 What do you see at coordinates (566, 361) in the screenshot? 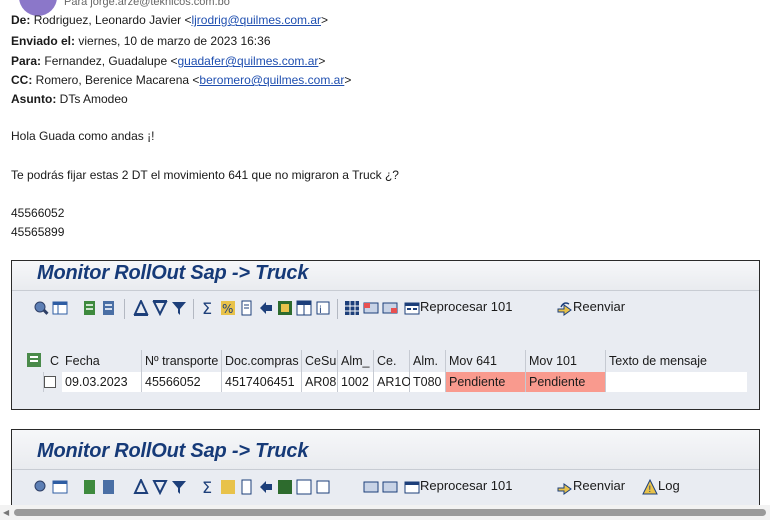
I see `column-header-mov-101: Mov 101` at bounding box center [566, 361].